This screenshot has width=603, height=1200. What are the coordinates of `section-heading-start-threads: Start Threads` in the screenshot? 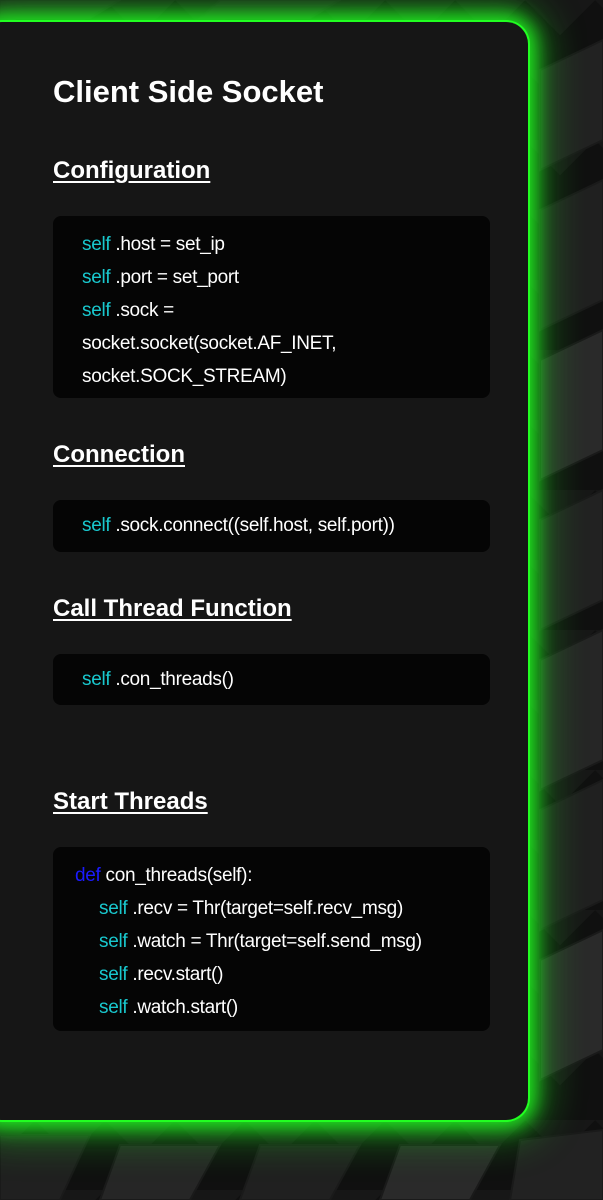 It's located at (130, 801).